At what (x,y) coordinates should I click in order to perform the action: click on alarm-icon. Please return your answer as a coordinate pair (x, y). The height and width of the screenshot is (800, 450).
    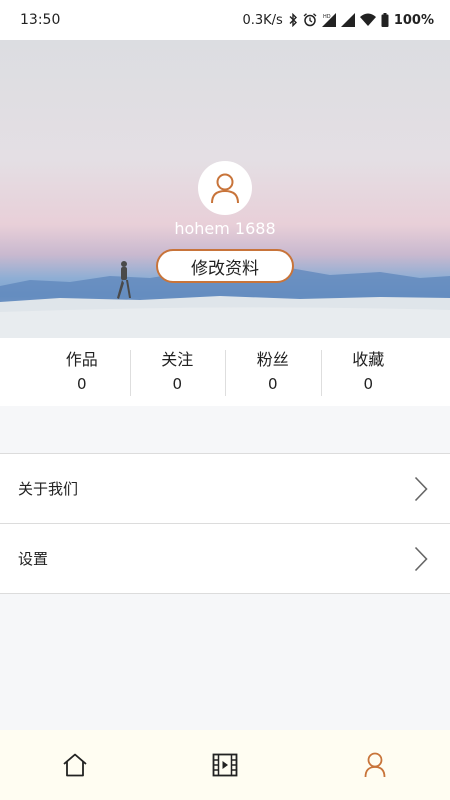
    Looking at the image, I should click on (310, 20).